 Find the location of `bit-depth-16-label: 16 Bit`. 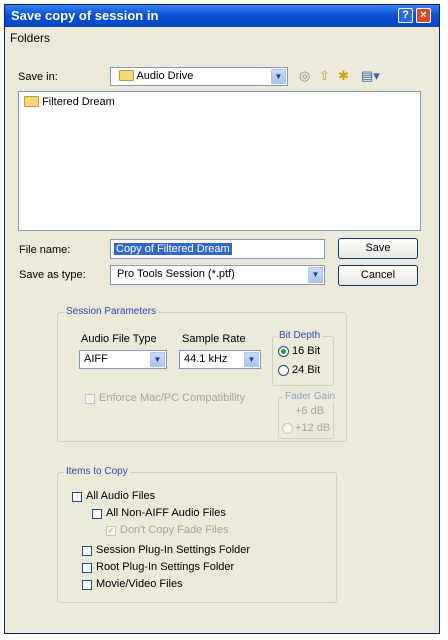

bit-depth-16-label: 16 Bit is located at coordinates (306, 351).